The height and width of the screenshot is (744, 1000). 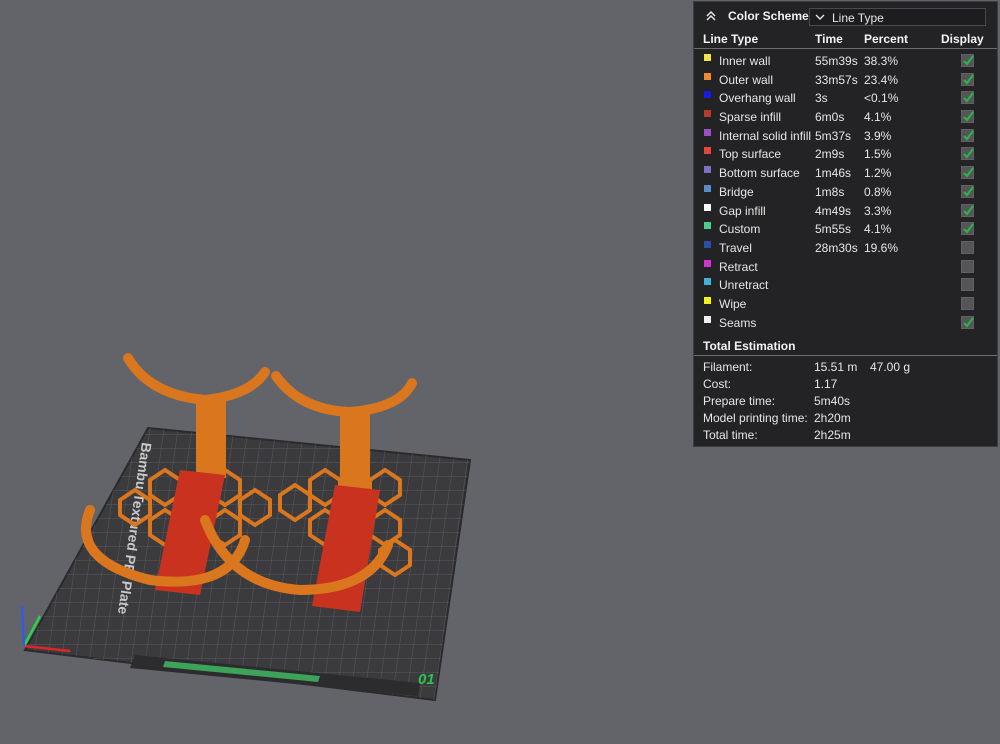 I want to click on line-type-percent: <0.1%, so click(x=881, y=98).